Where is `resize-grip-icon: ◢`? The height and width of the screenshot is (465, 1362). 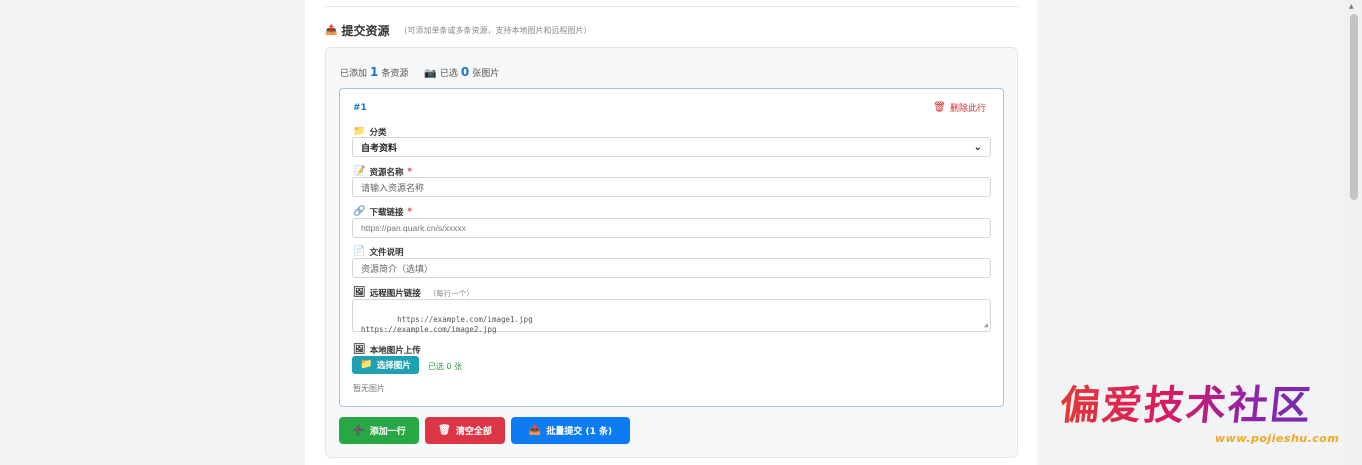
resize-grip-icon: ◢ is located at coordinates (986, 325).